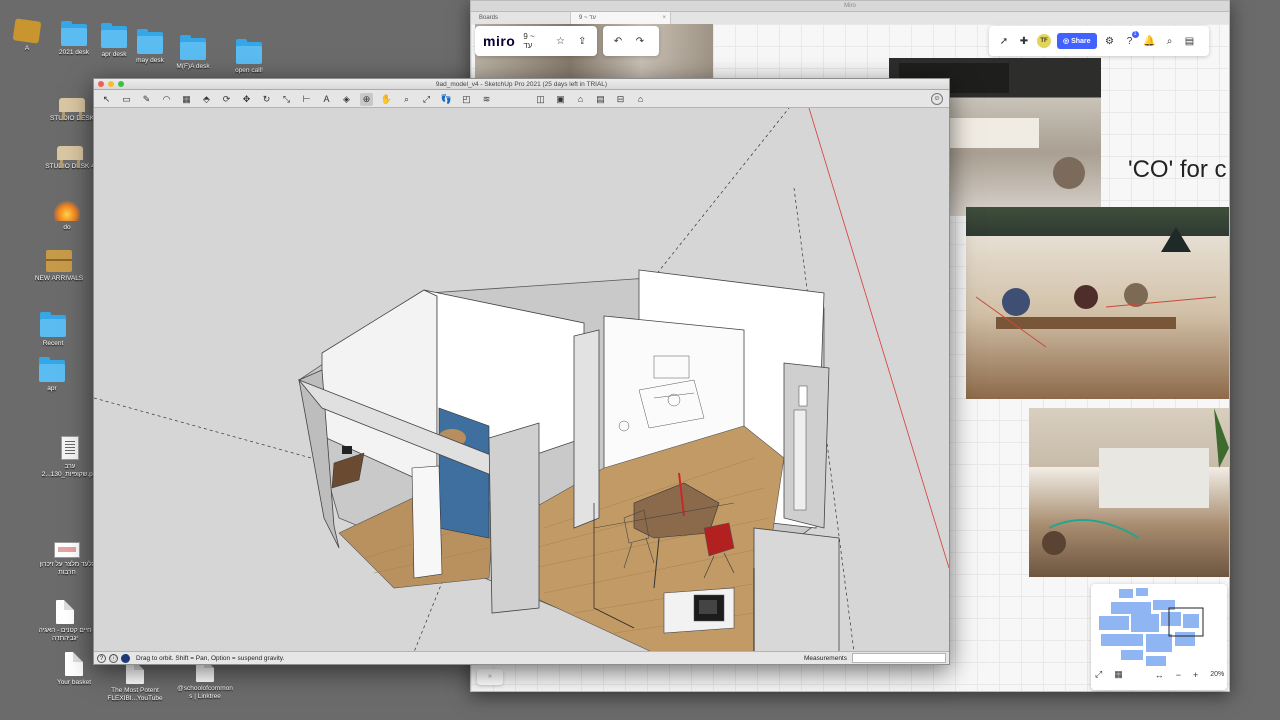 This screenshot has width=1280, height=720. Describe the element at coordinates (135, 694) in the screenshot. I see `desktop-icon-label: The Most Potent FLEXIBI...YouTube` at that location.